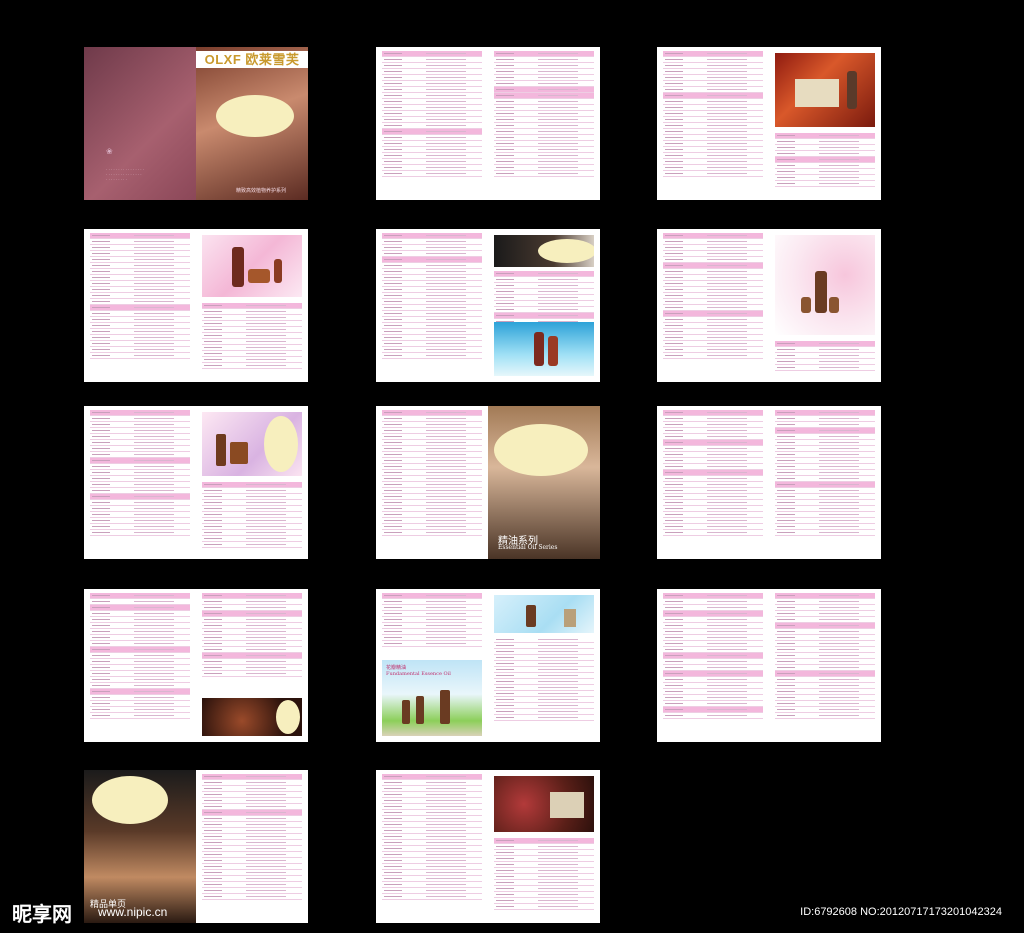  I want to click on essential-oil-spread: 精油系列 Essential Oil Series, so click(488, 482).